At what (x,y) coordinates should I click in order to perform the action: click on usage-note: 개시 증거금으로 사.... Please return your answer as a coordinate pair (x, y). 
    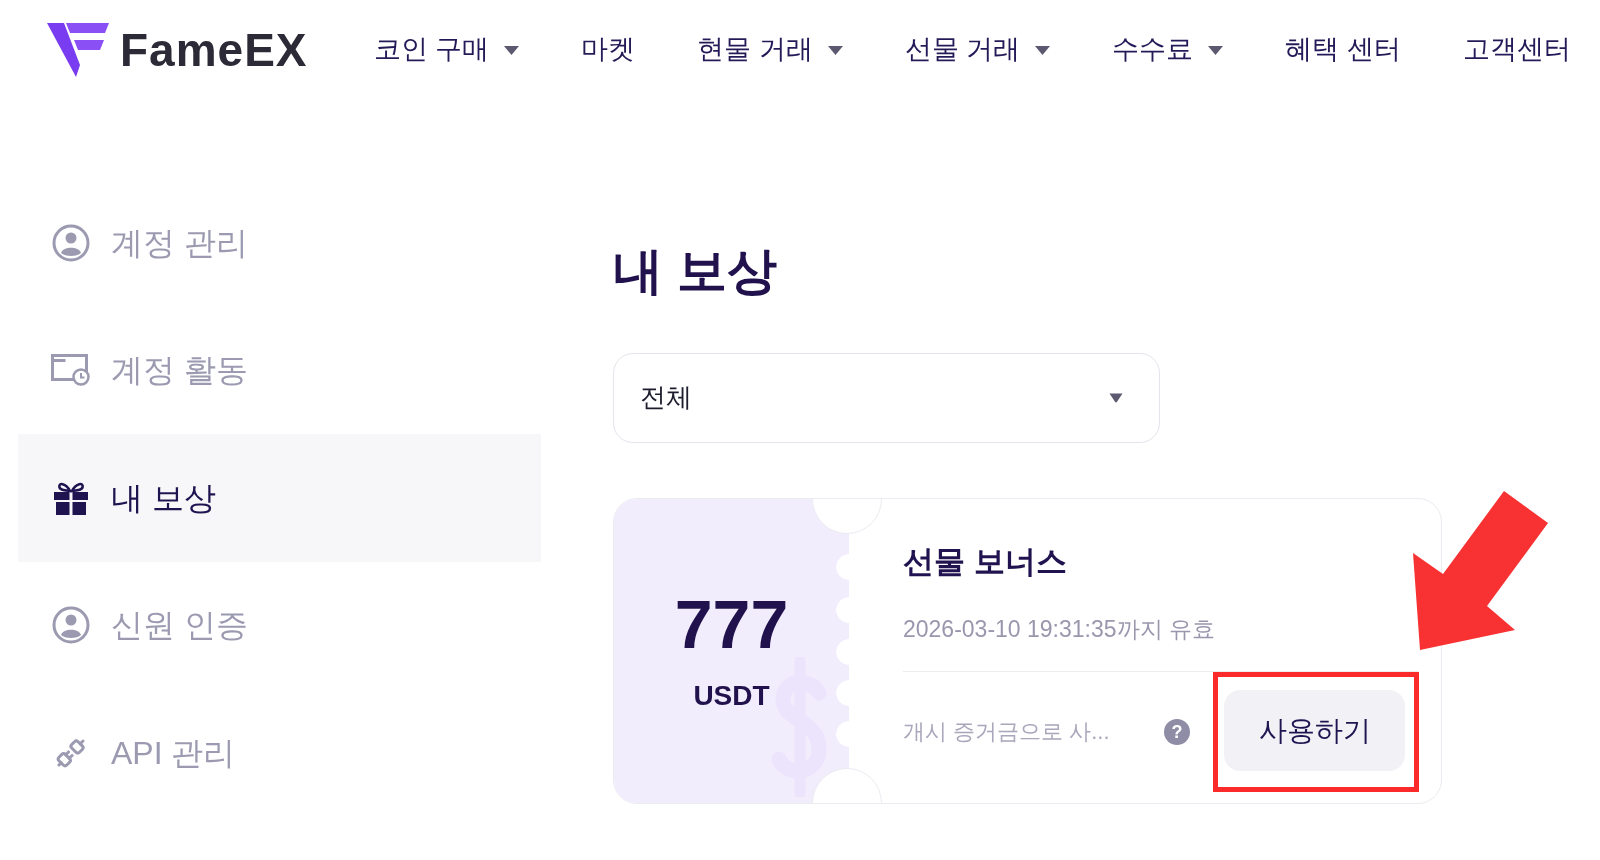
    Looking at the image, I should click on (1006, 732).